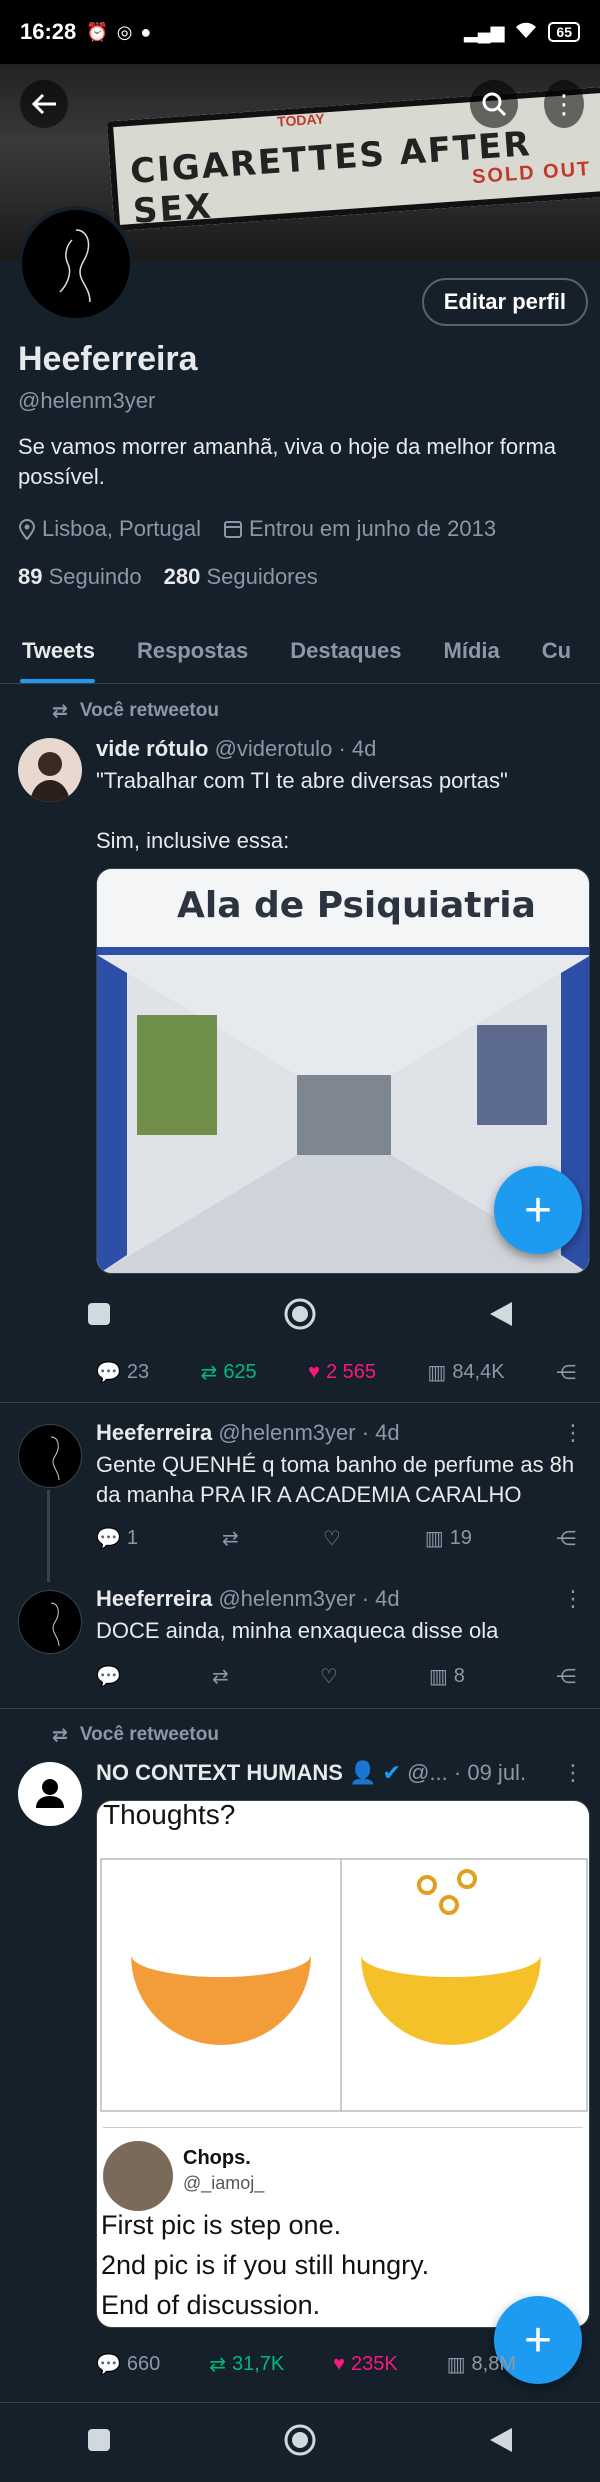  What do you see at coordinates (344, 651) in the screenshot?
I see `tab-highlights: Destaques` at bounding box center [344, 651].